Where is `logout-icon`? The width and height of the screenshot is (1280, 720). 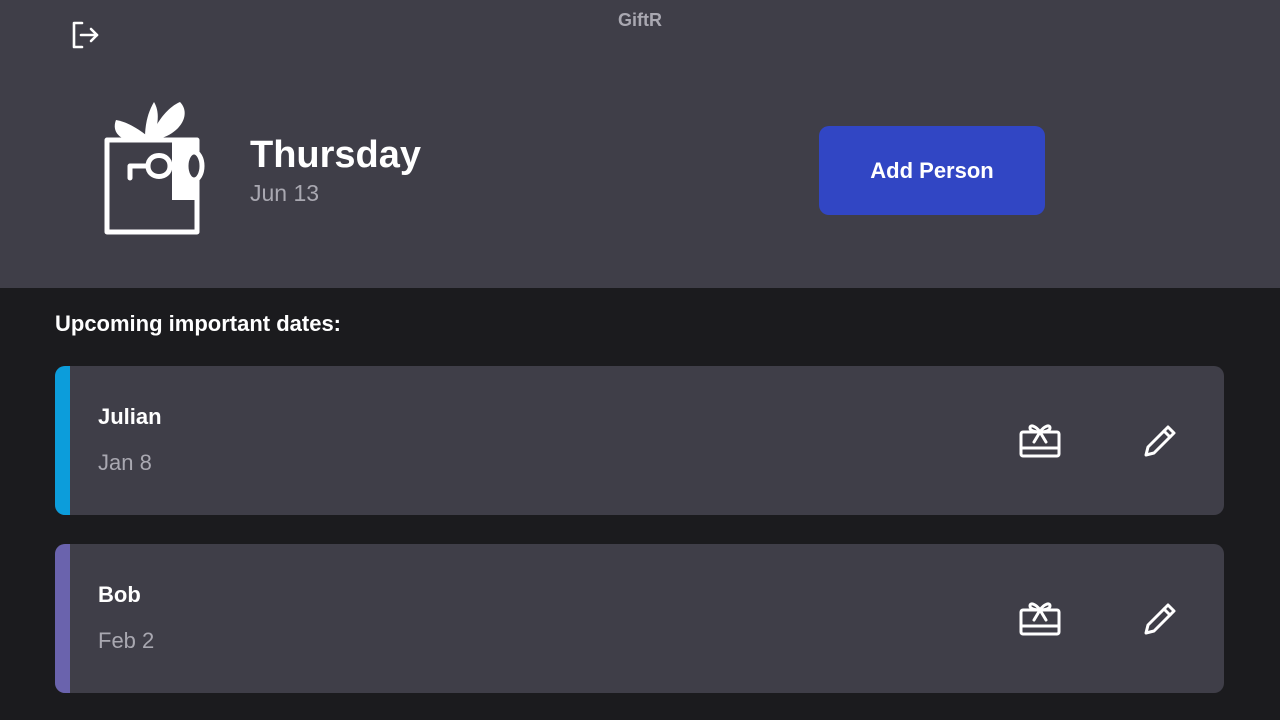
logout-icon is located at coordinates (85, 35).